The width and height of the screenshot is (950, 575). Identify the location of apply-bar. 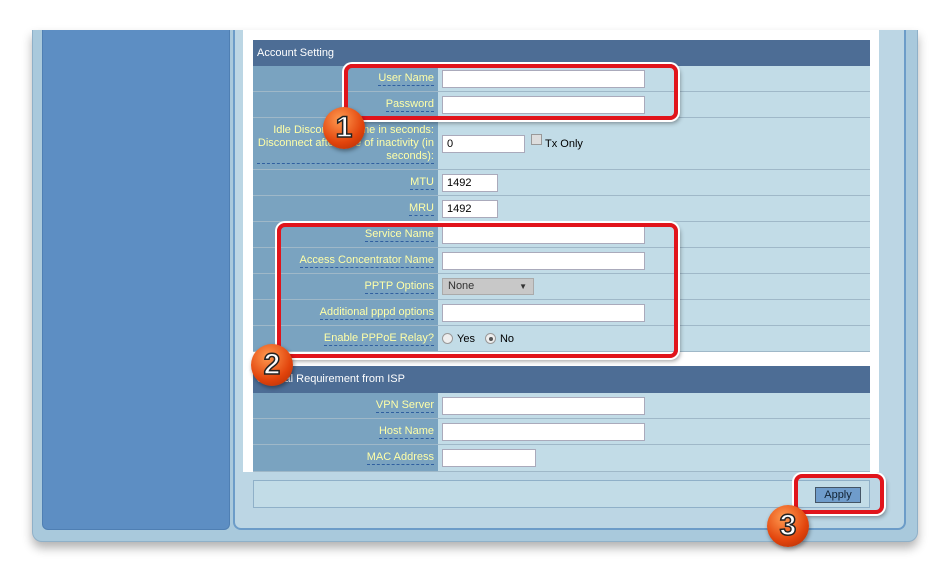
(561, 494).